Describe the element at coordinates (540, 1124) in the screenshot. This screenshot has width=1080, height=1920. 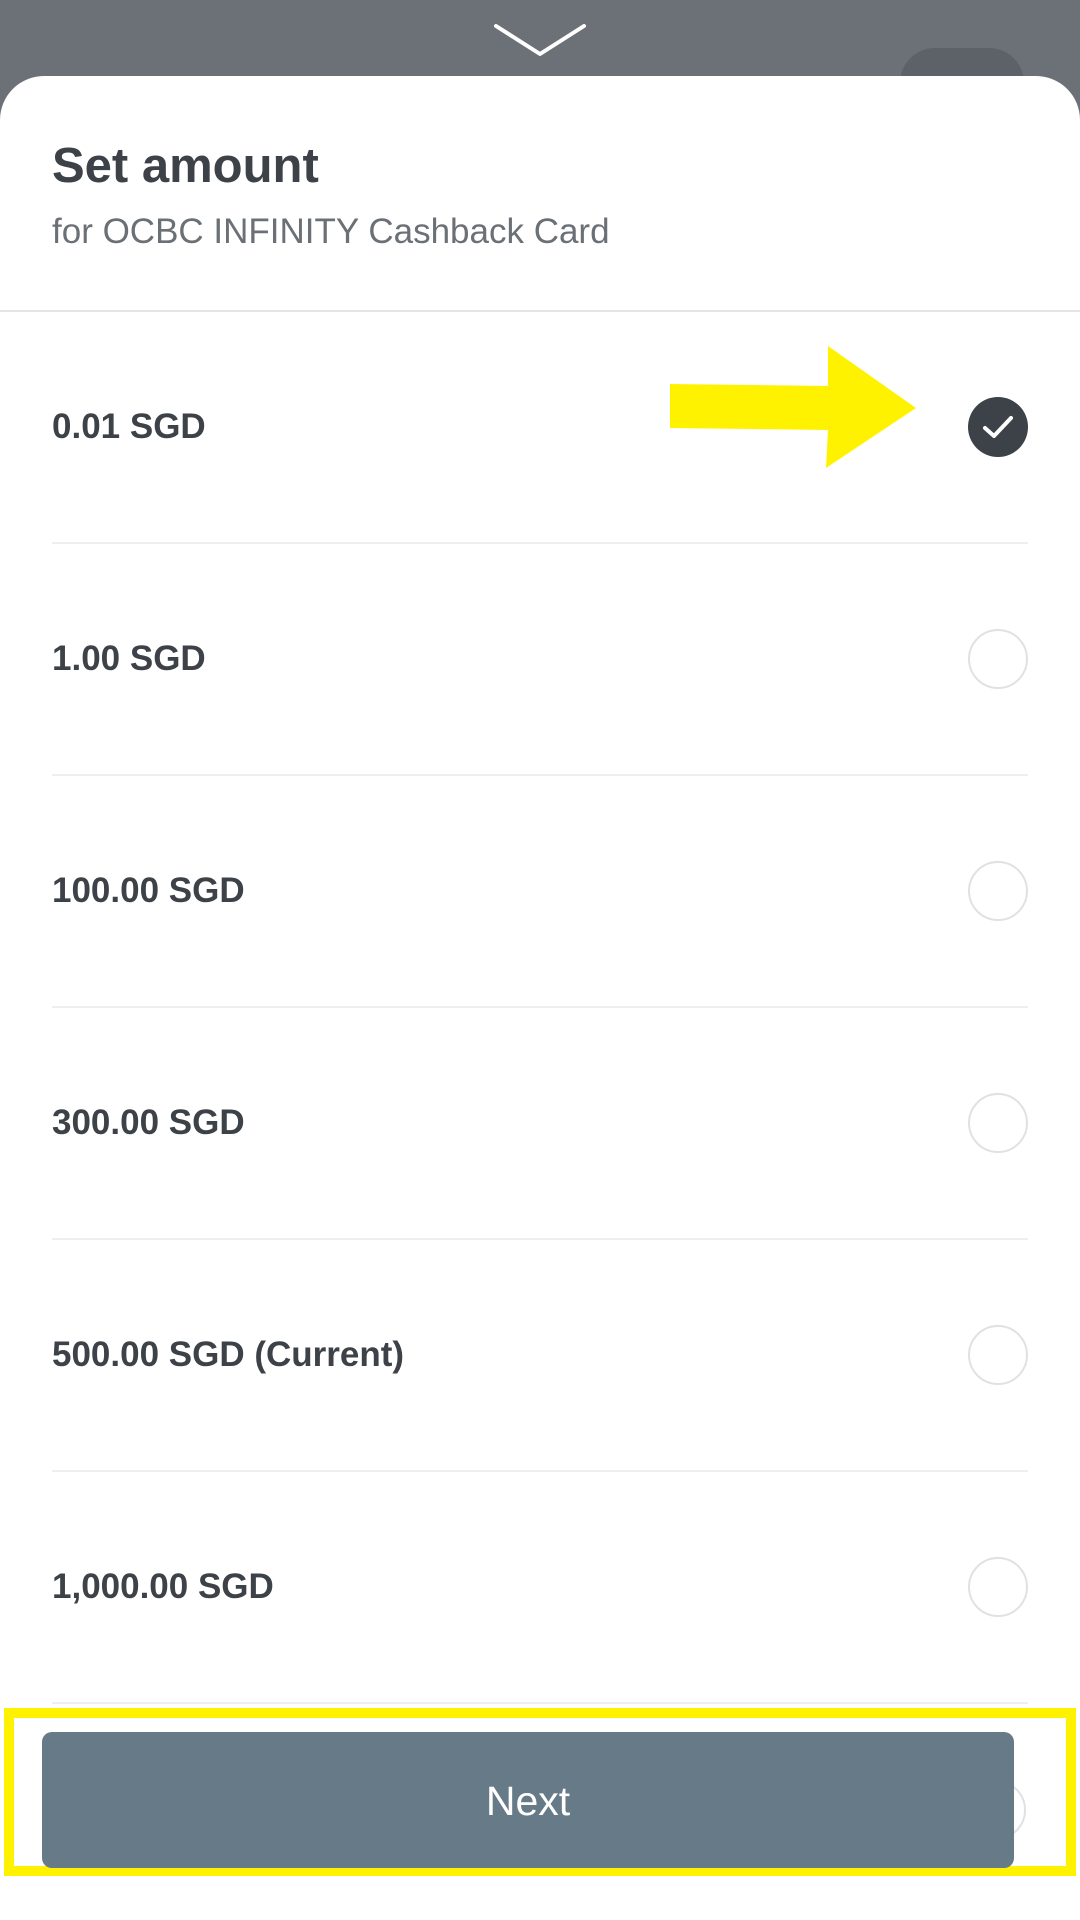
I see `option-300-00-sgd: 300.00 SGD` at that location.